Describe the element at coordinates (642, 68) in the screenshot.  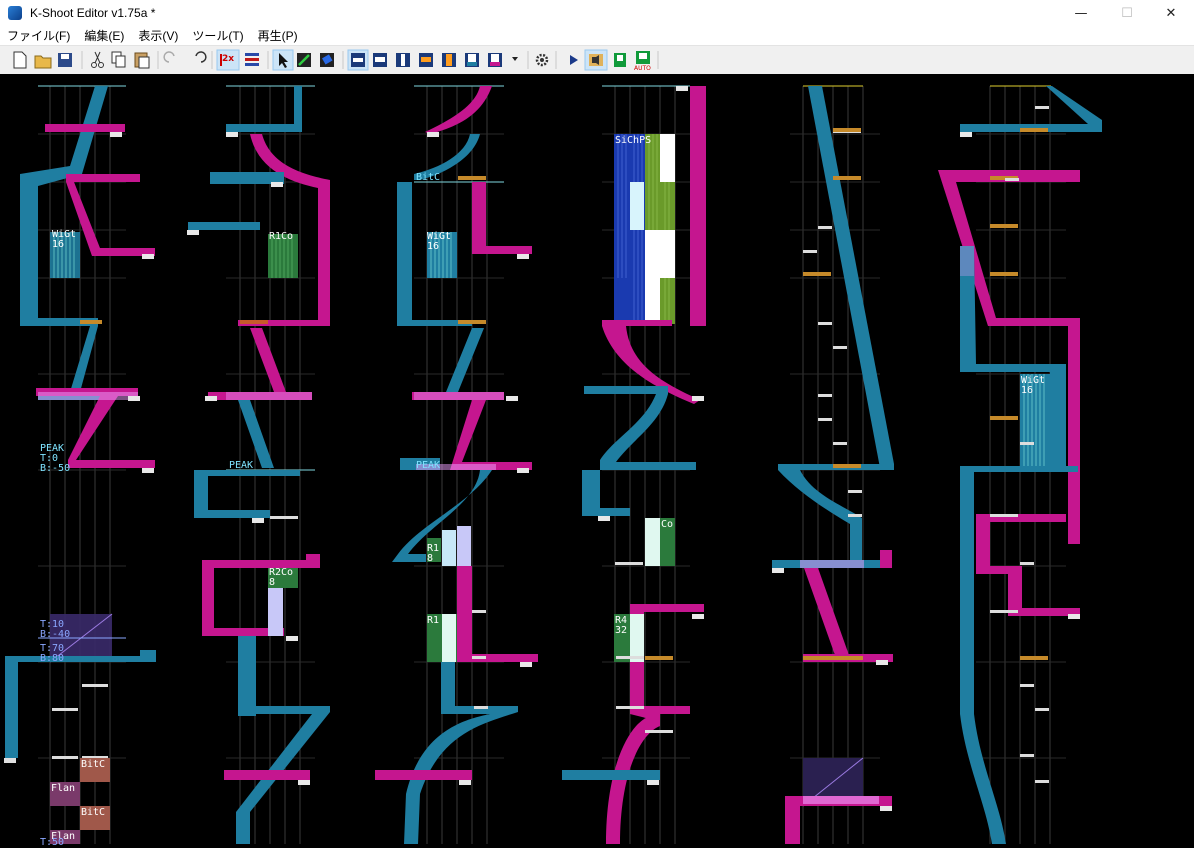
I see `auto-label: AUTO` at that location.